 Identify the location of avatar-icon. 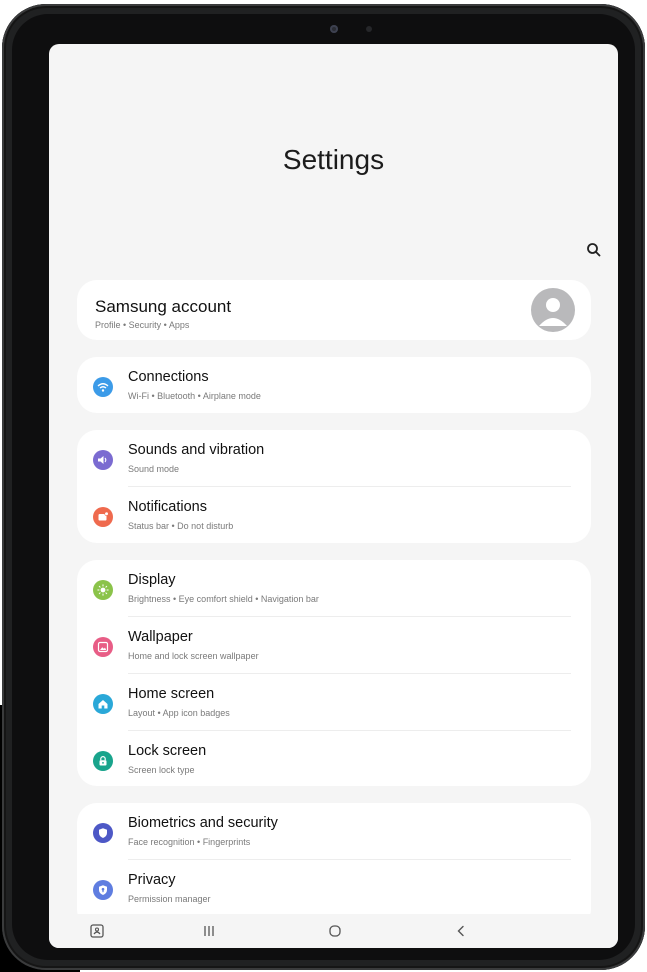
(553, 310).